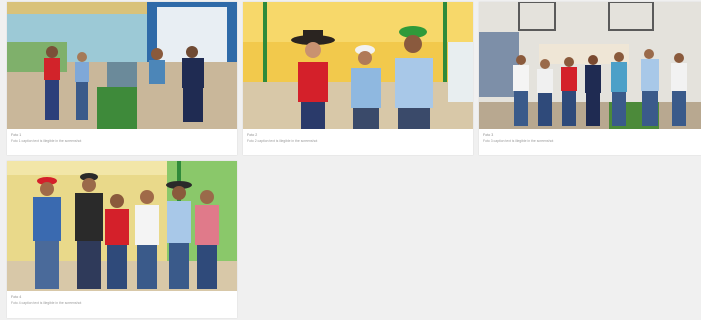 This screenshot has height=320, width=701. I want to click on photo-label: Foto 3, so click(488, 135).